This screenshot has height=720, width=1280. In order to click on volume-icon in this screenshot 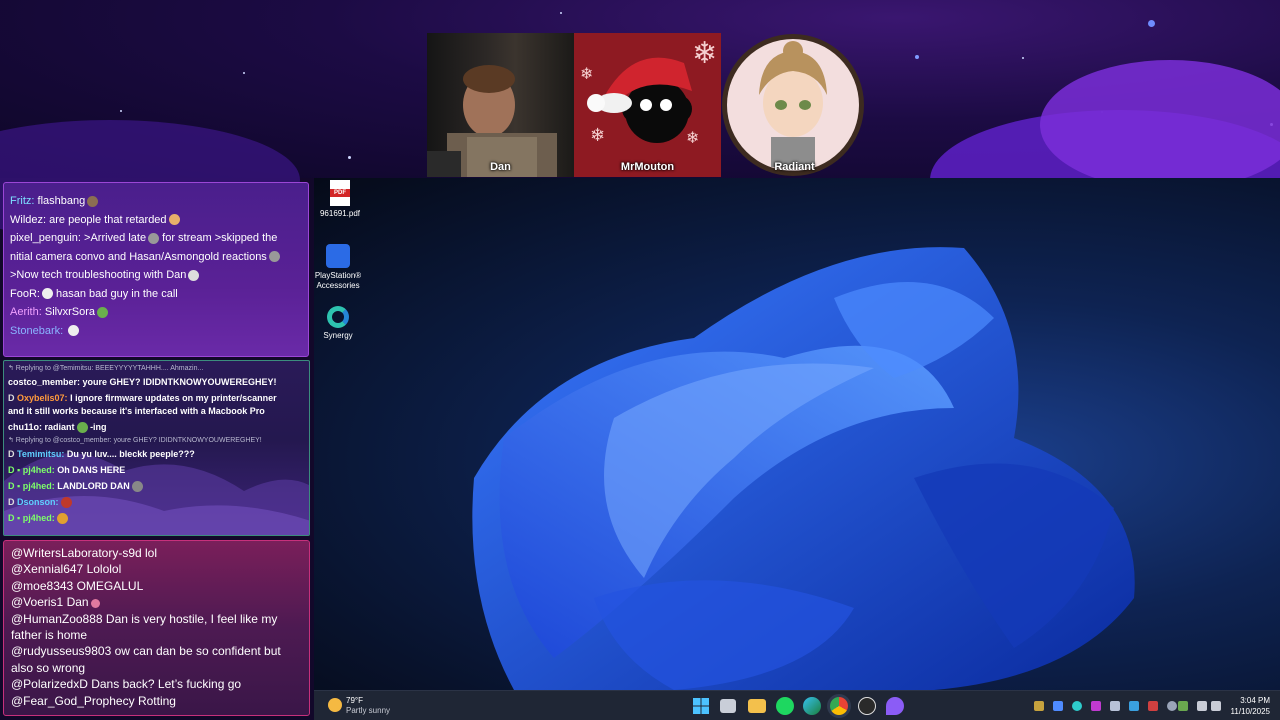, I will do `click(1216, 706)`.